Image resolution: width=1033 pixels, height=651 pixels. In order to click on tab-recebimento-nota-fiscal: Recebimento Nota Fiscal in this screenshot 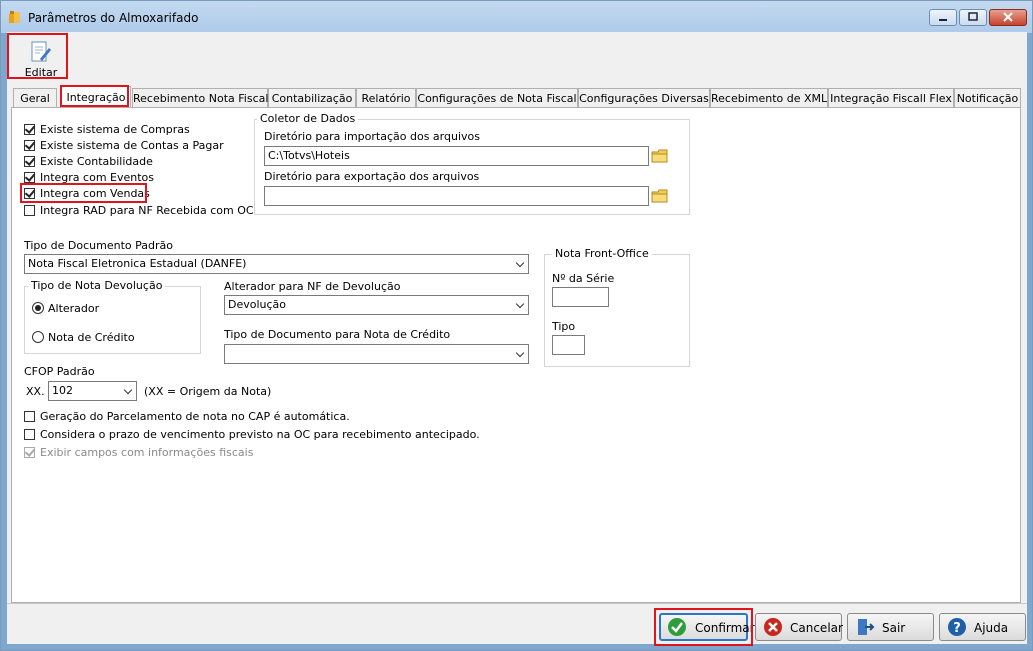, I will do `click(200, 98)`.